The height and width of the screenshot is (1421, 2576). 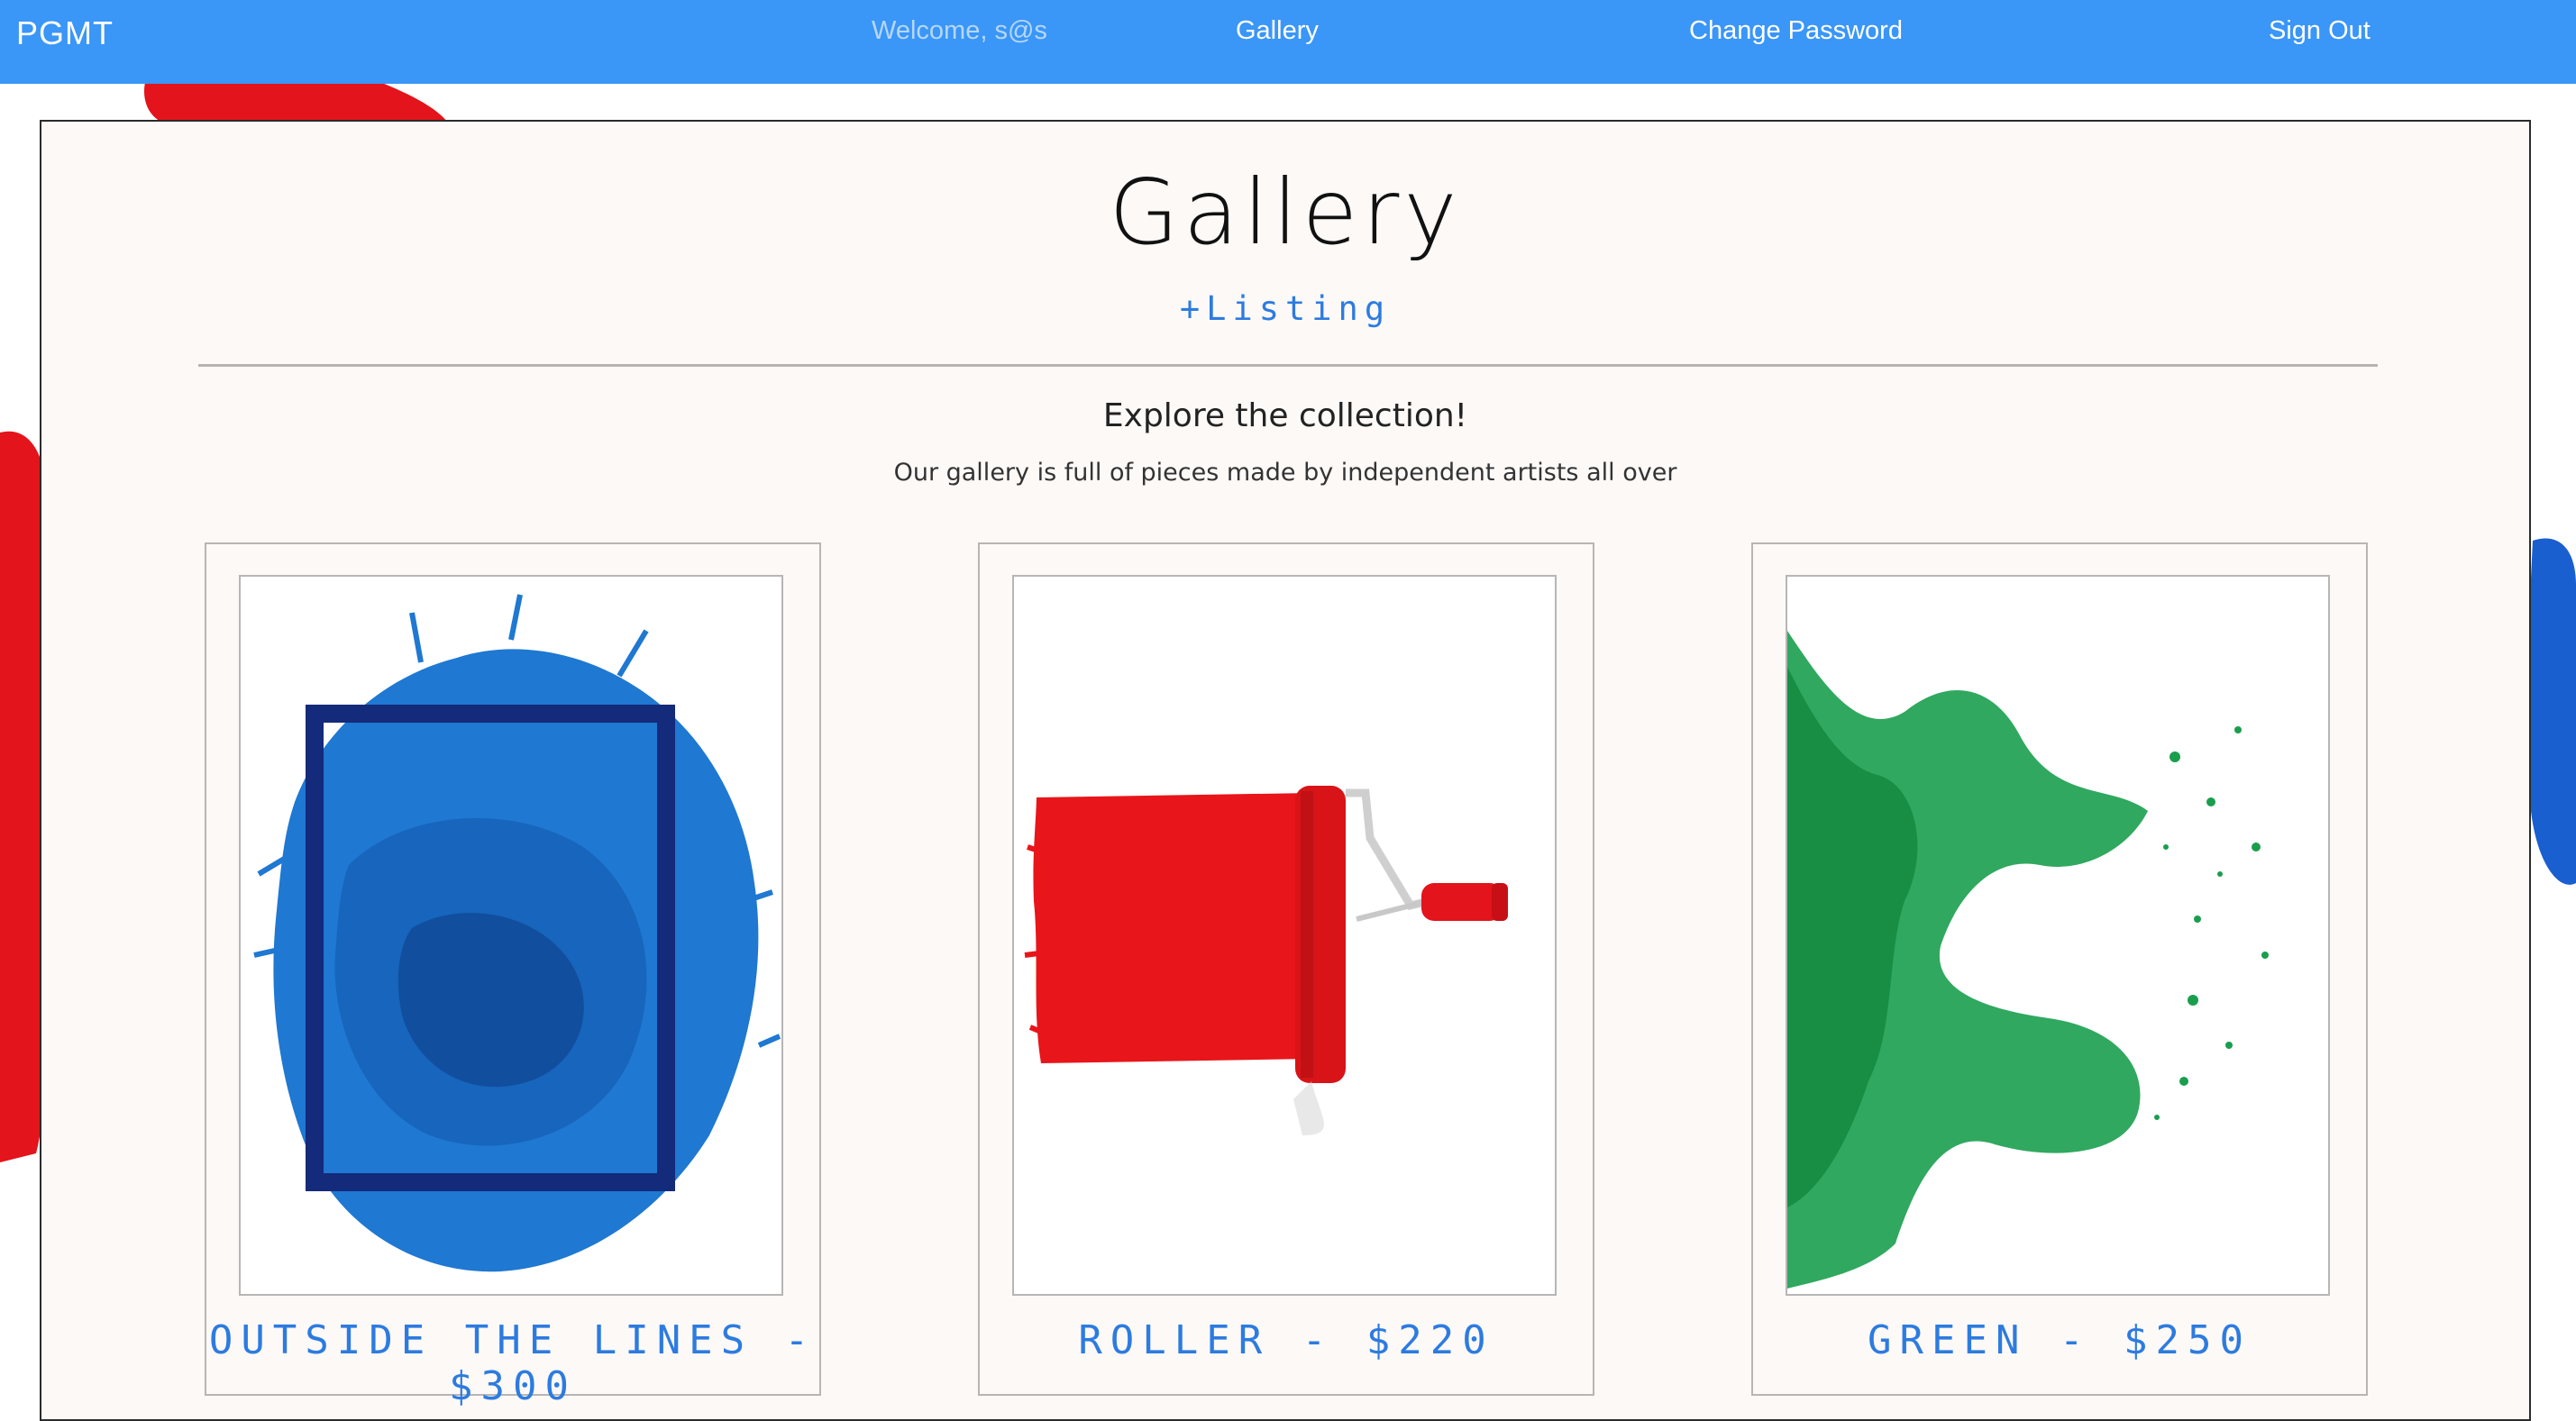 I want to click on green-powder-artwork, so click(x=2057, y=936).